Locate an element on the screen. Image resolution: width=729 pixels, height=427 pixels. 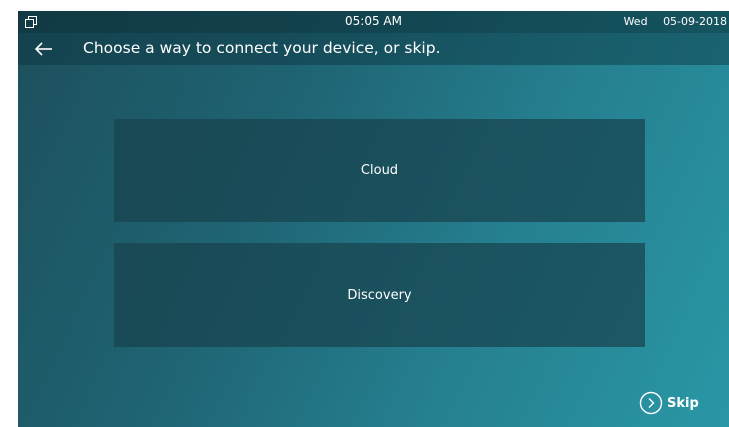
status-date: Wed 05-09-2018 is located at coordinates (675, 21).